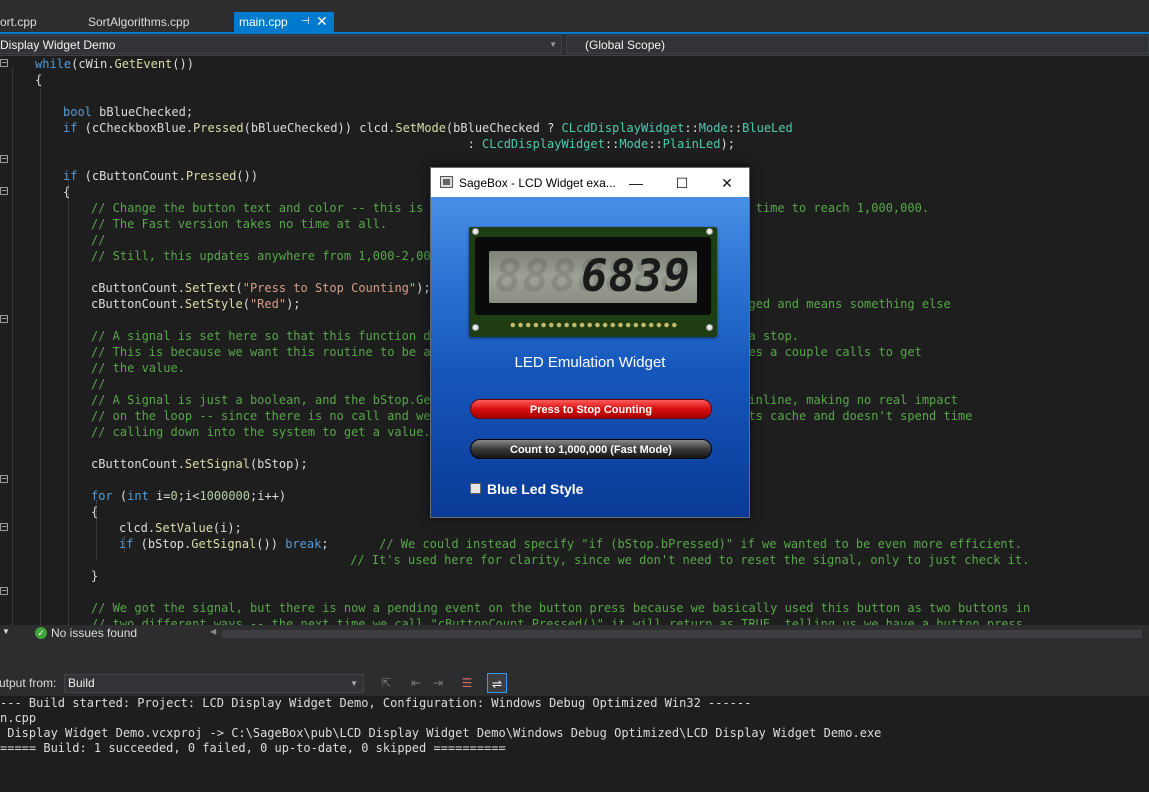 The width and height of the screenshot is (1149, 792). I want to click on zoom-dropdown-icon: ▼, so click(6, 631).